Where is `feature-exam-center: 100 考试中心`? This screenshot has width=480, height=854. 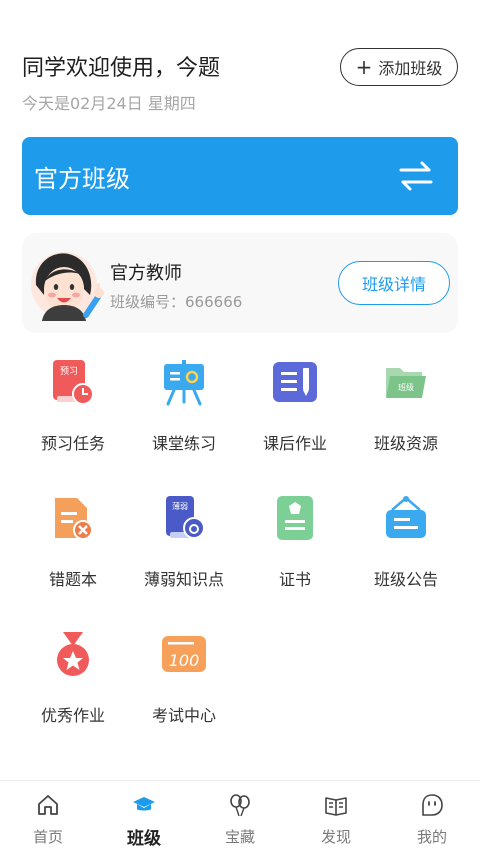
feature-exam-center: 100 考试中心 is located at coordinates (184, 677).